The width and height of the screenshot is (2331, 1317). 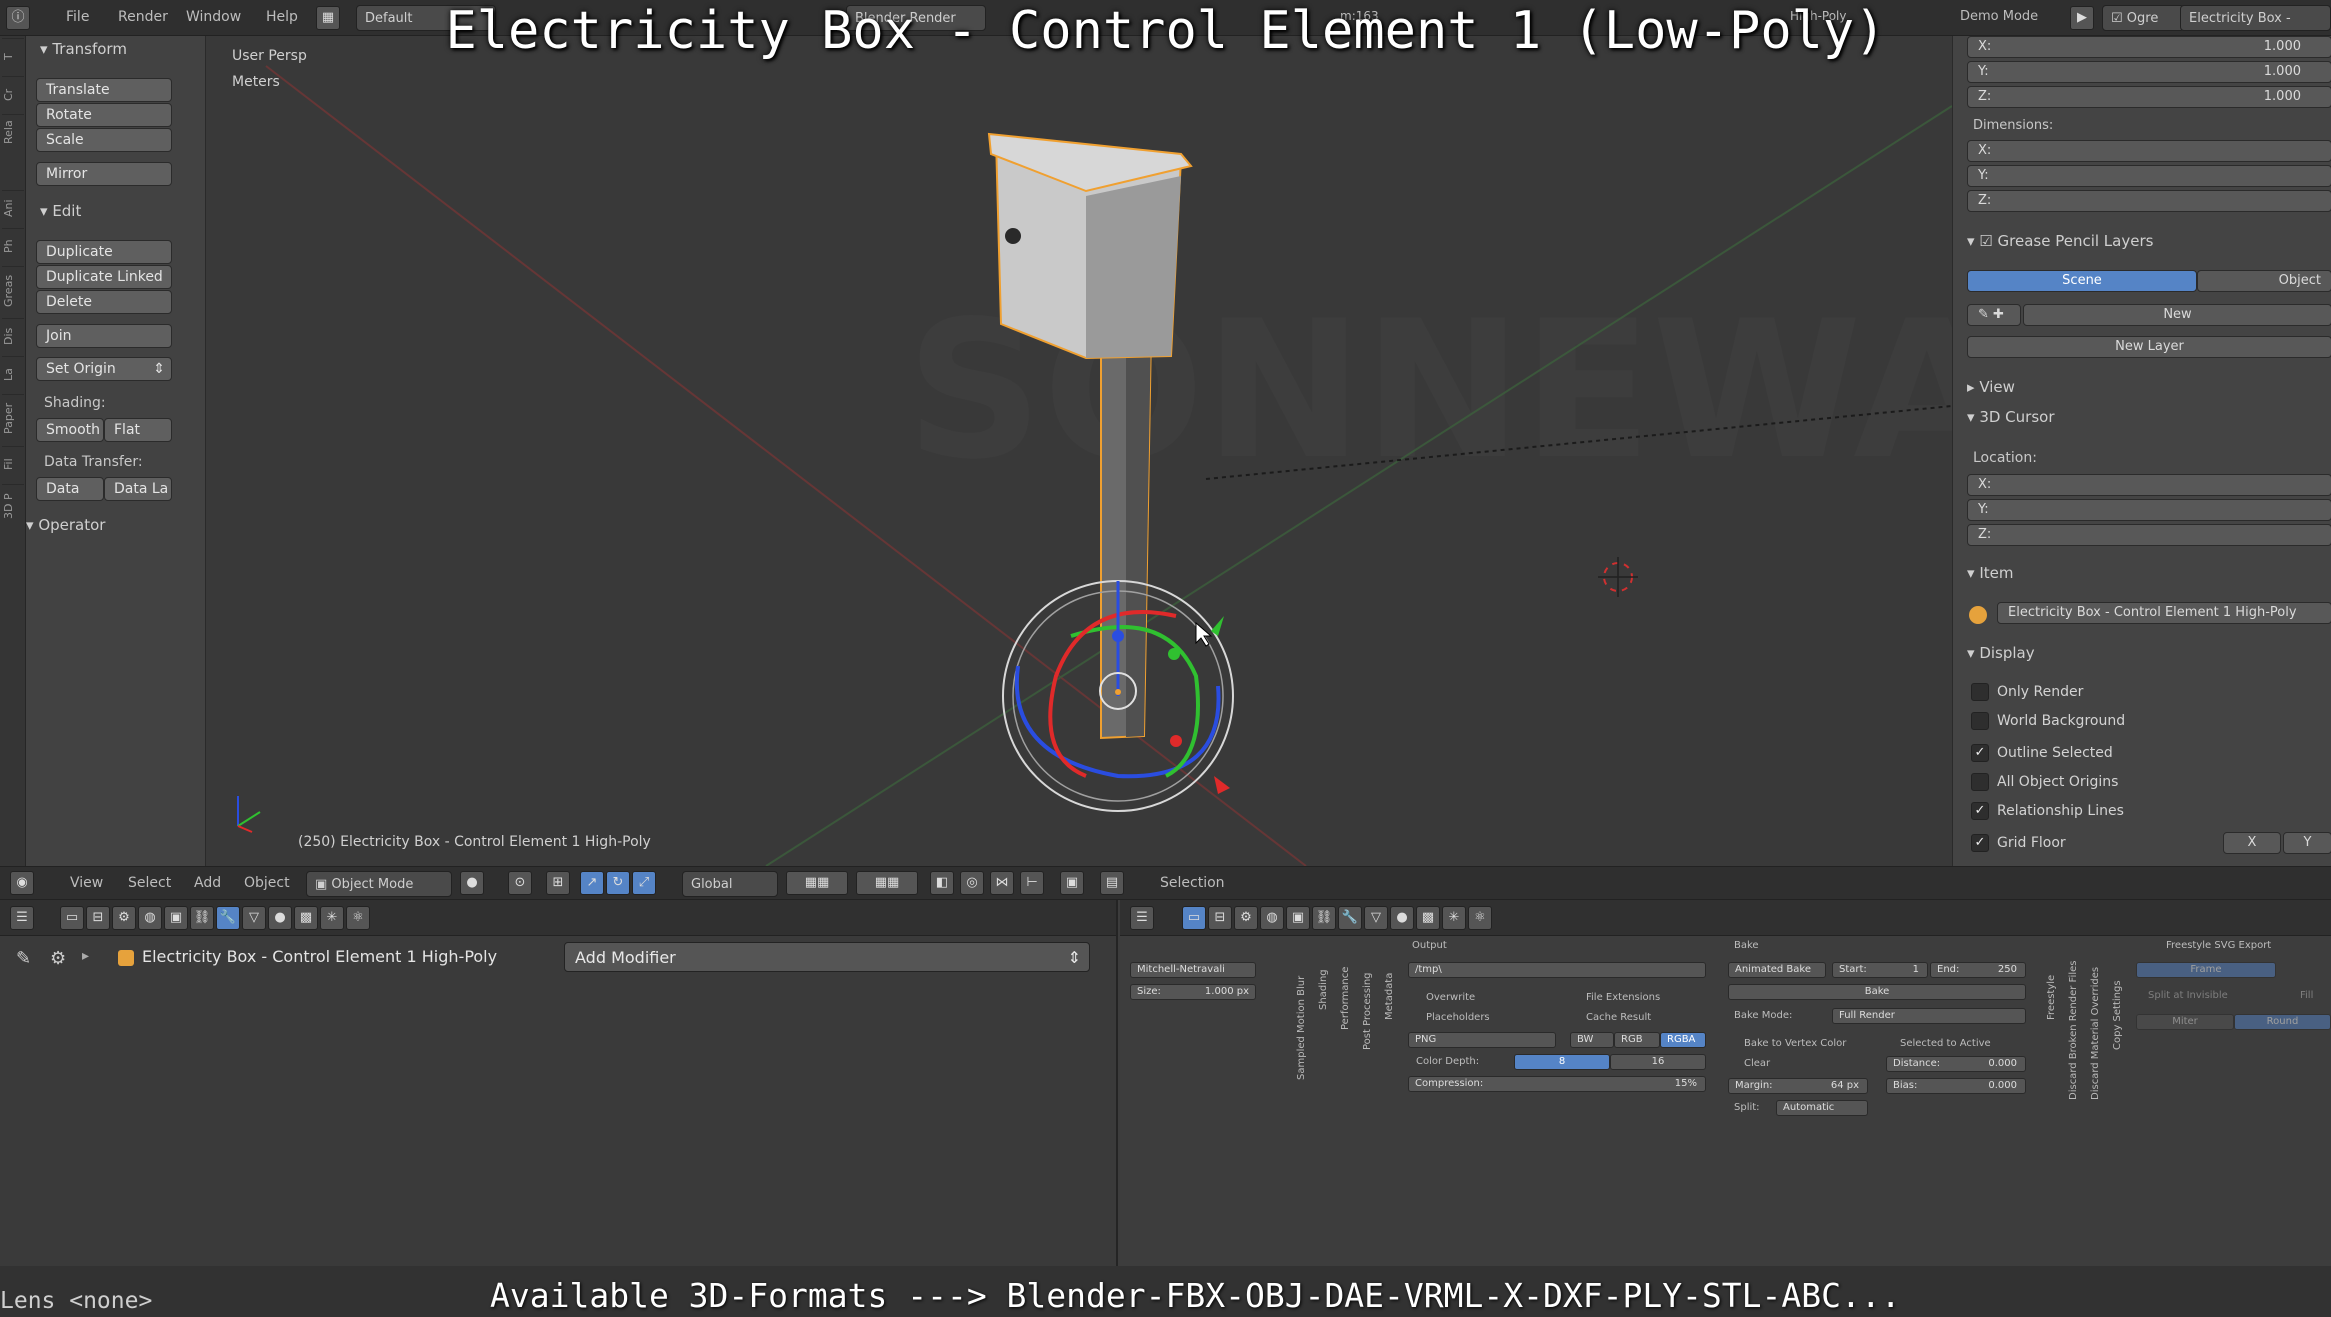 What do you see at coordinates (138, 430) in the screenshot?
I see `flat-button: Flat` at bounding box center [138, 430].